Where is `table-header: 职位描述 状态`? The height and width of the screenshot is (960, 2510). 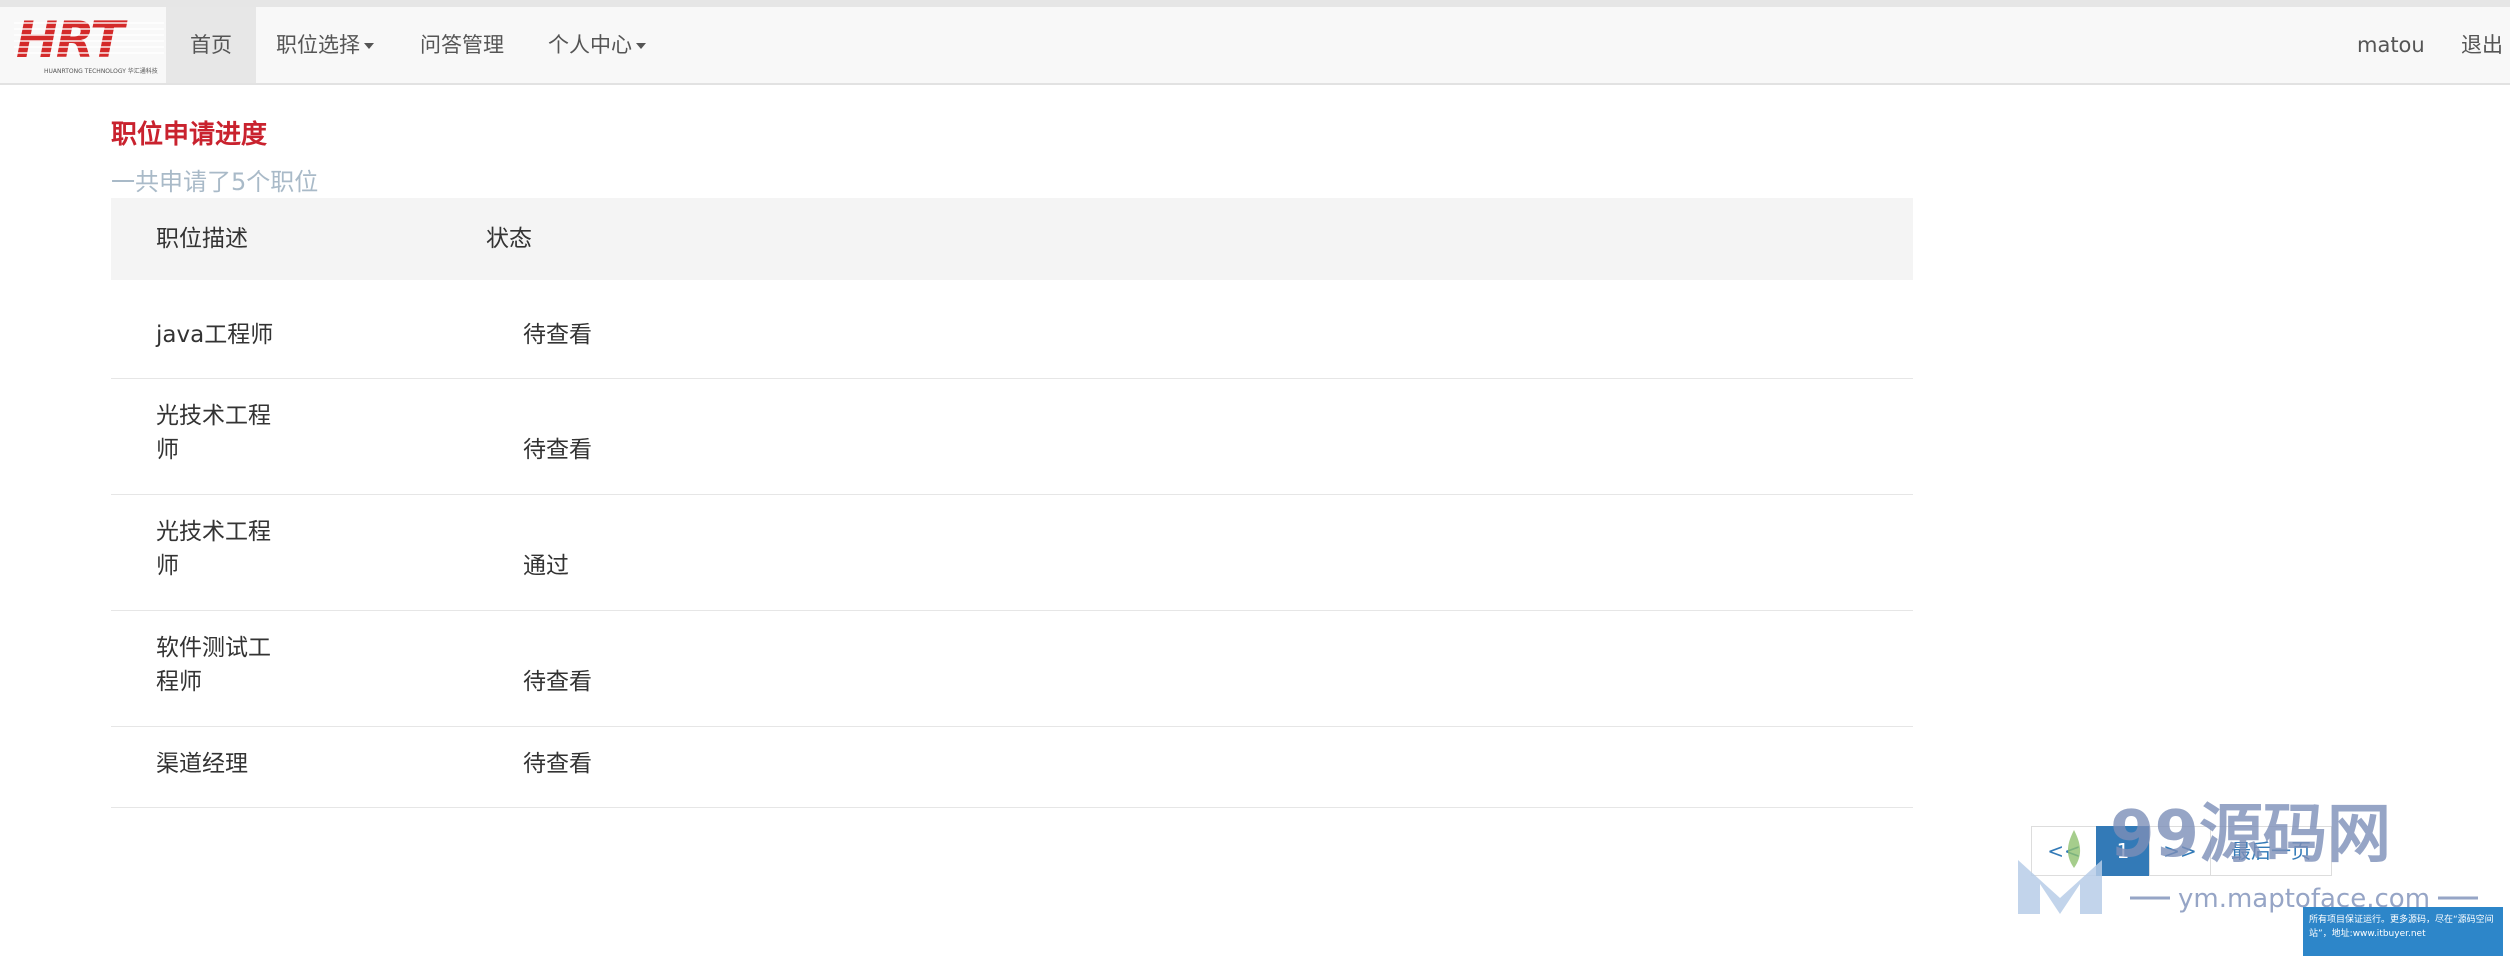
table-header: 职位描述 状态 is located at coordinates (1012, 239).